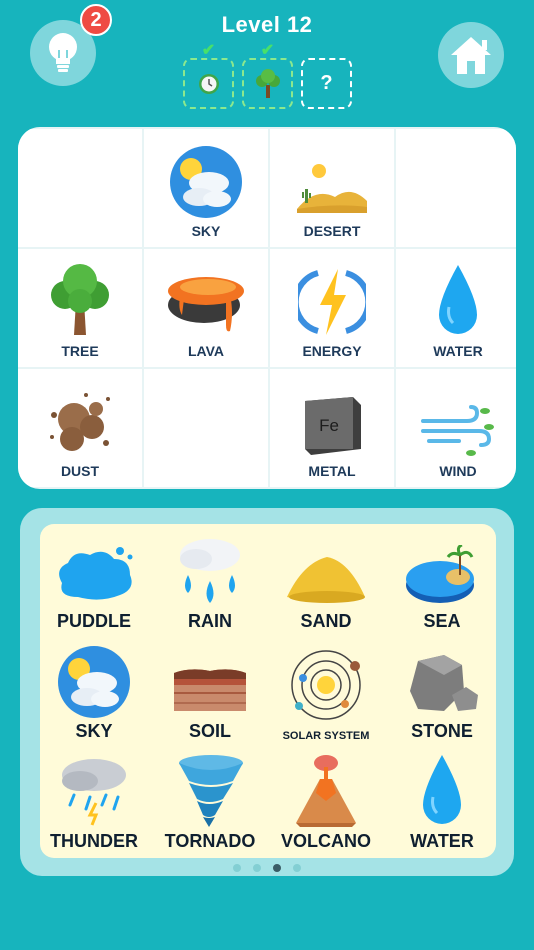 The height and width of the screenshot is (950, 534). What do you see at coordinates (94, 731) in the screenshot?
I see `inventory-item-label: SKY` at bounding box center [94, 731].